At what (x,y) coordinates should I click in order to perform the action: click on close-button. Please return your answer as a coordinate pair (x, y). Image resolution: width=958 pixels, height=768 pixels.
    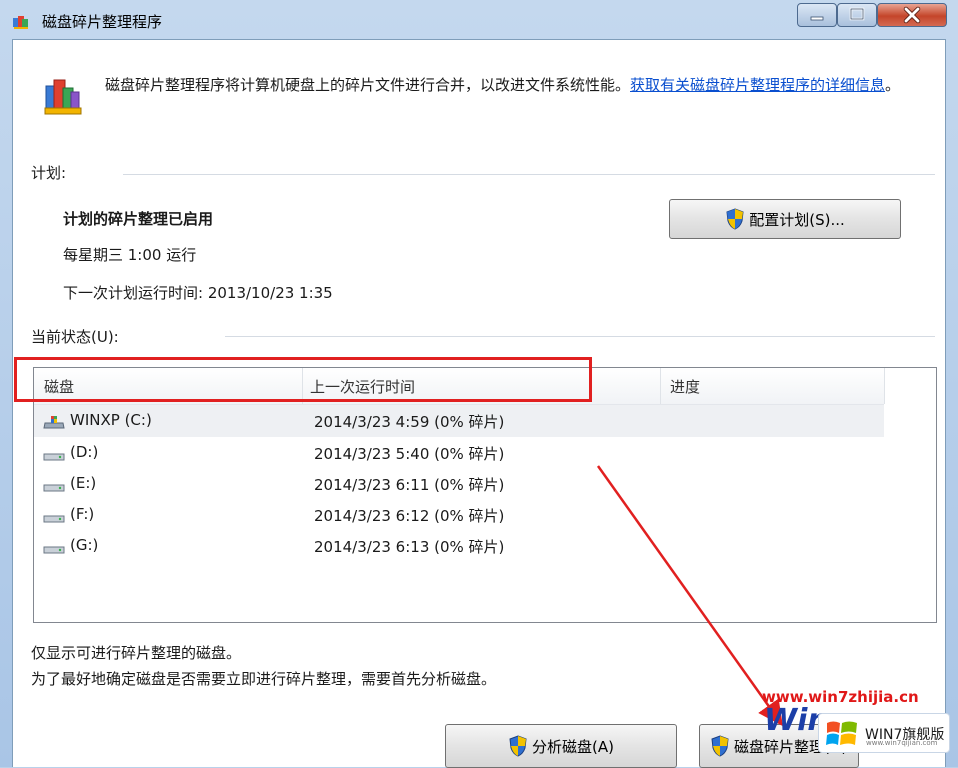
    Looking at the image, I should click on (912, 15).